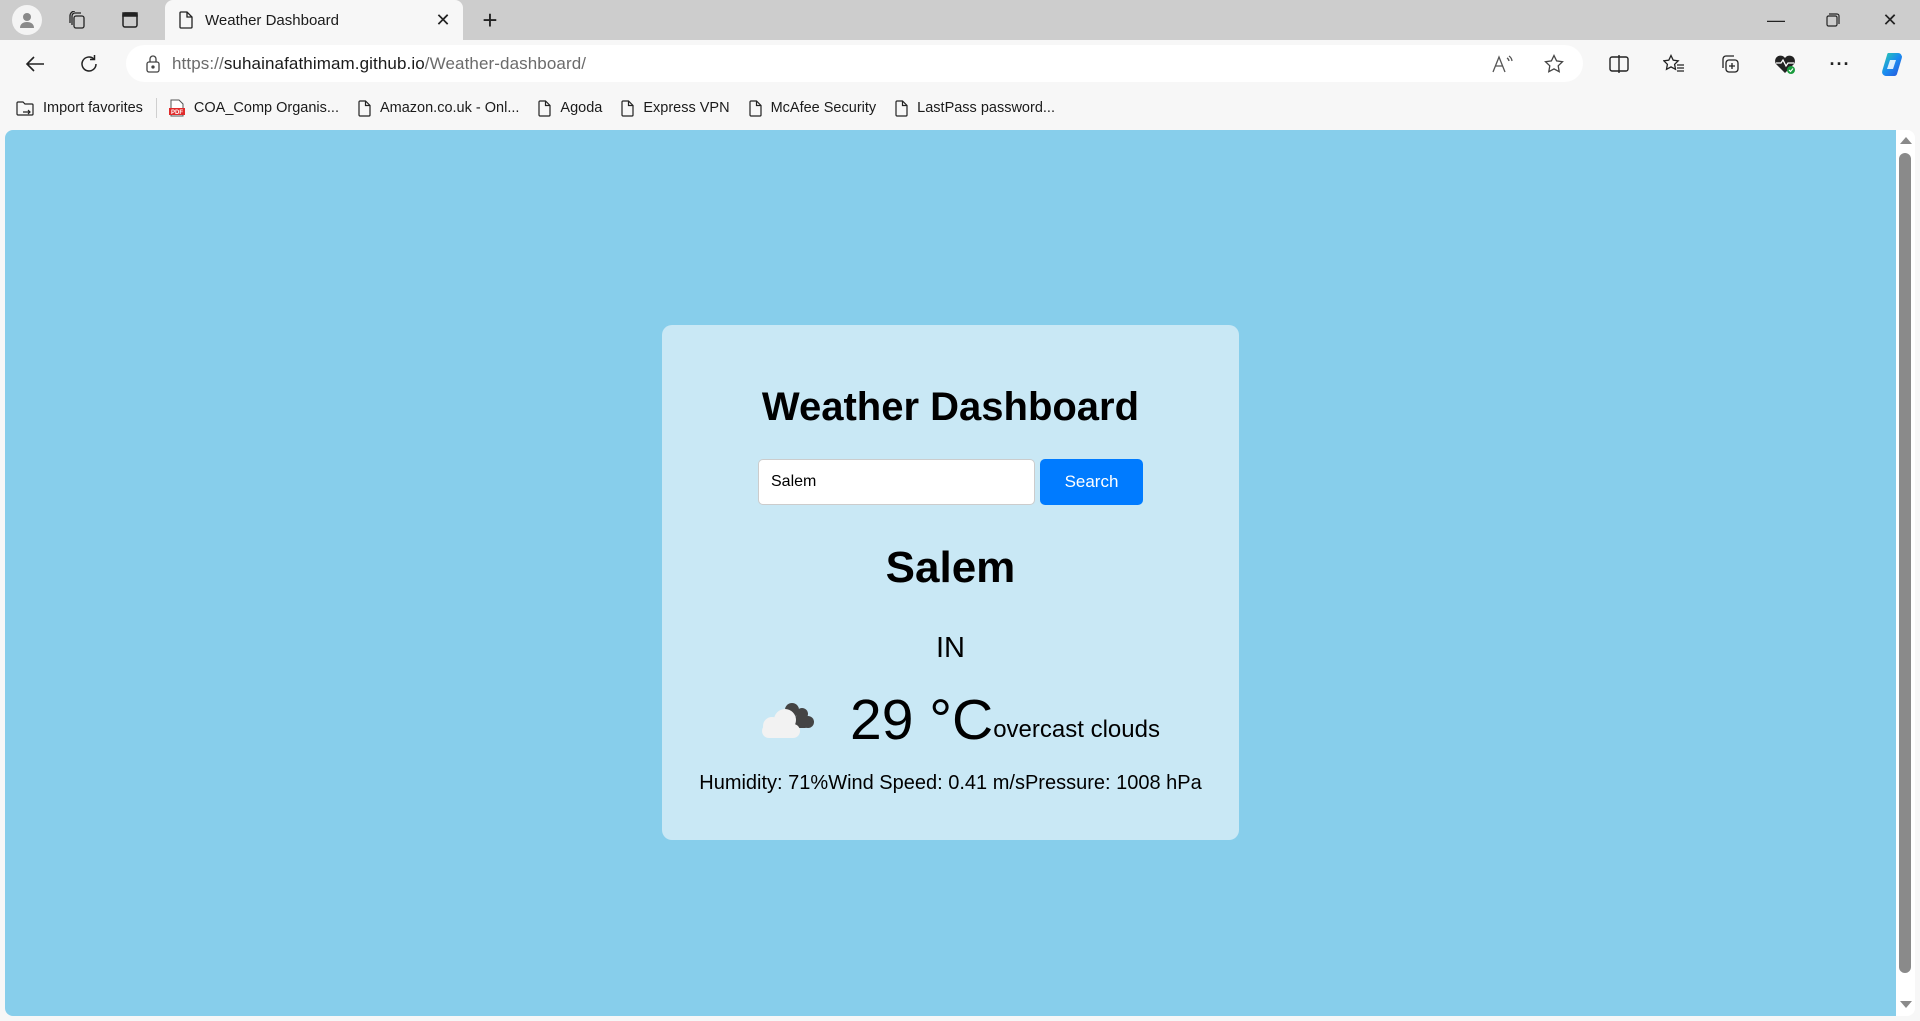  I want to click on favorites-icon, so click(1674, 64).